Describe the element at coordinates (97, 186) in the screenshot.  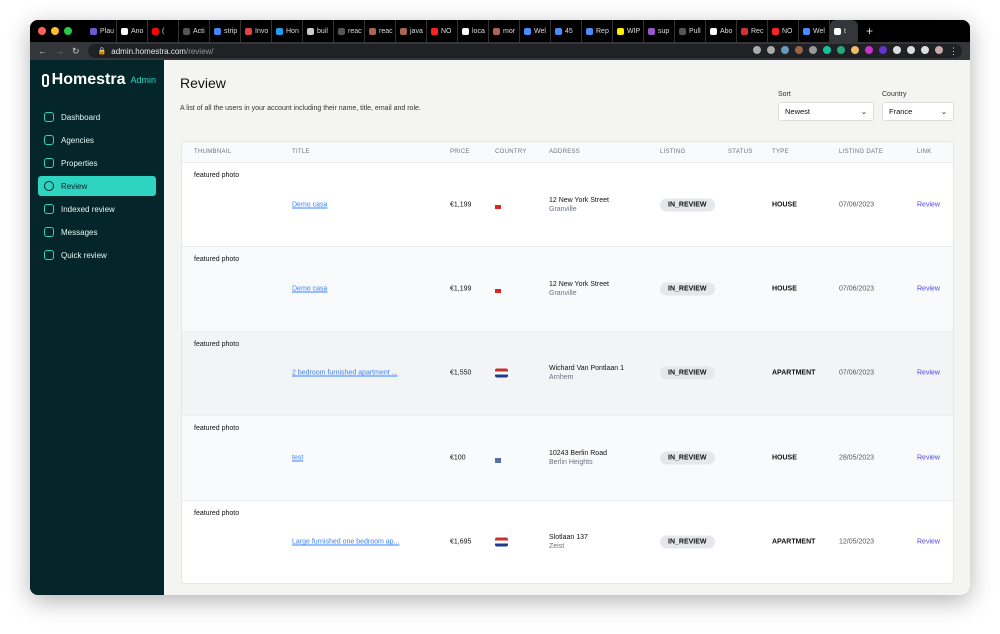
I see `sidebar-item-review: Review` at that location.